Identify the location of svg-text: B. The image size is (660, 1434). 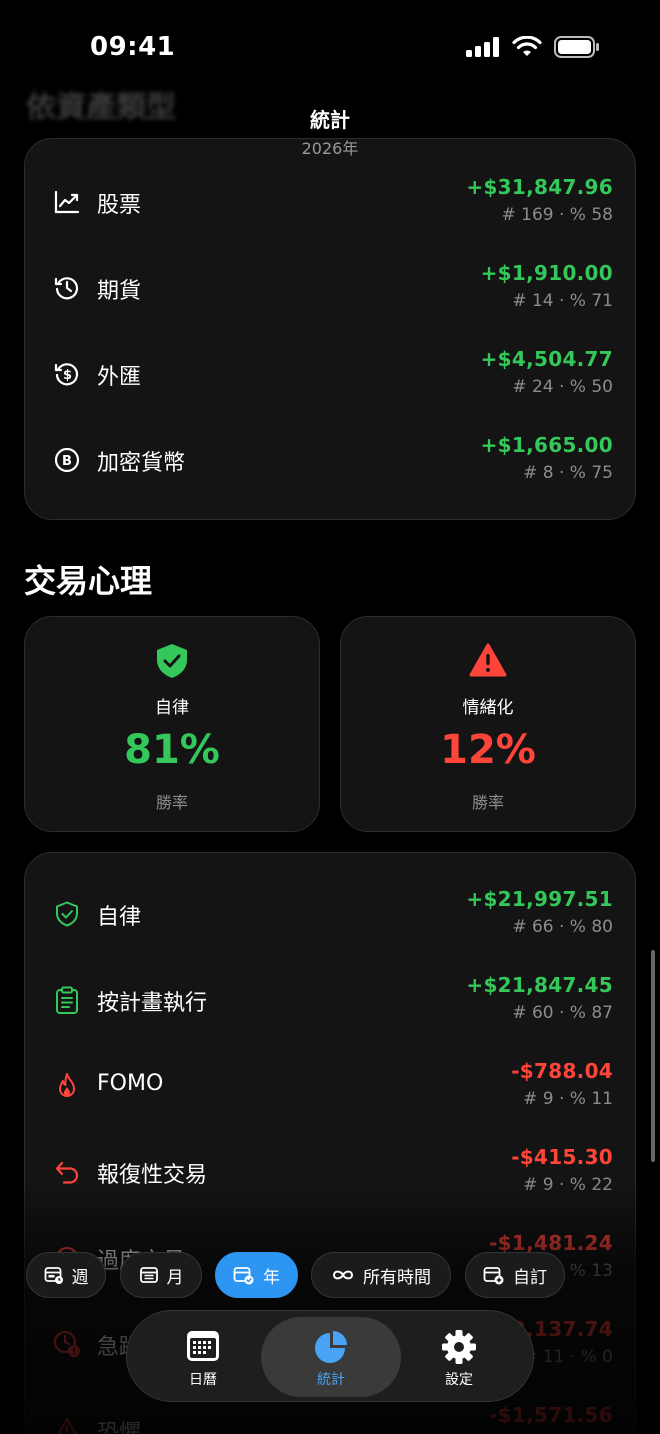
(67, 461).